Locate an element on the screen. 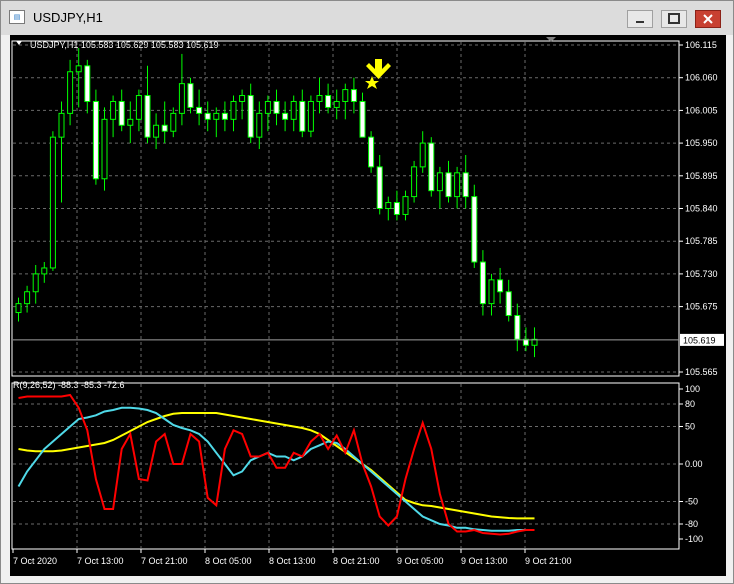  indicator-axis-label: 100 is located at coordinates (692, 389).